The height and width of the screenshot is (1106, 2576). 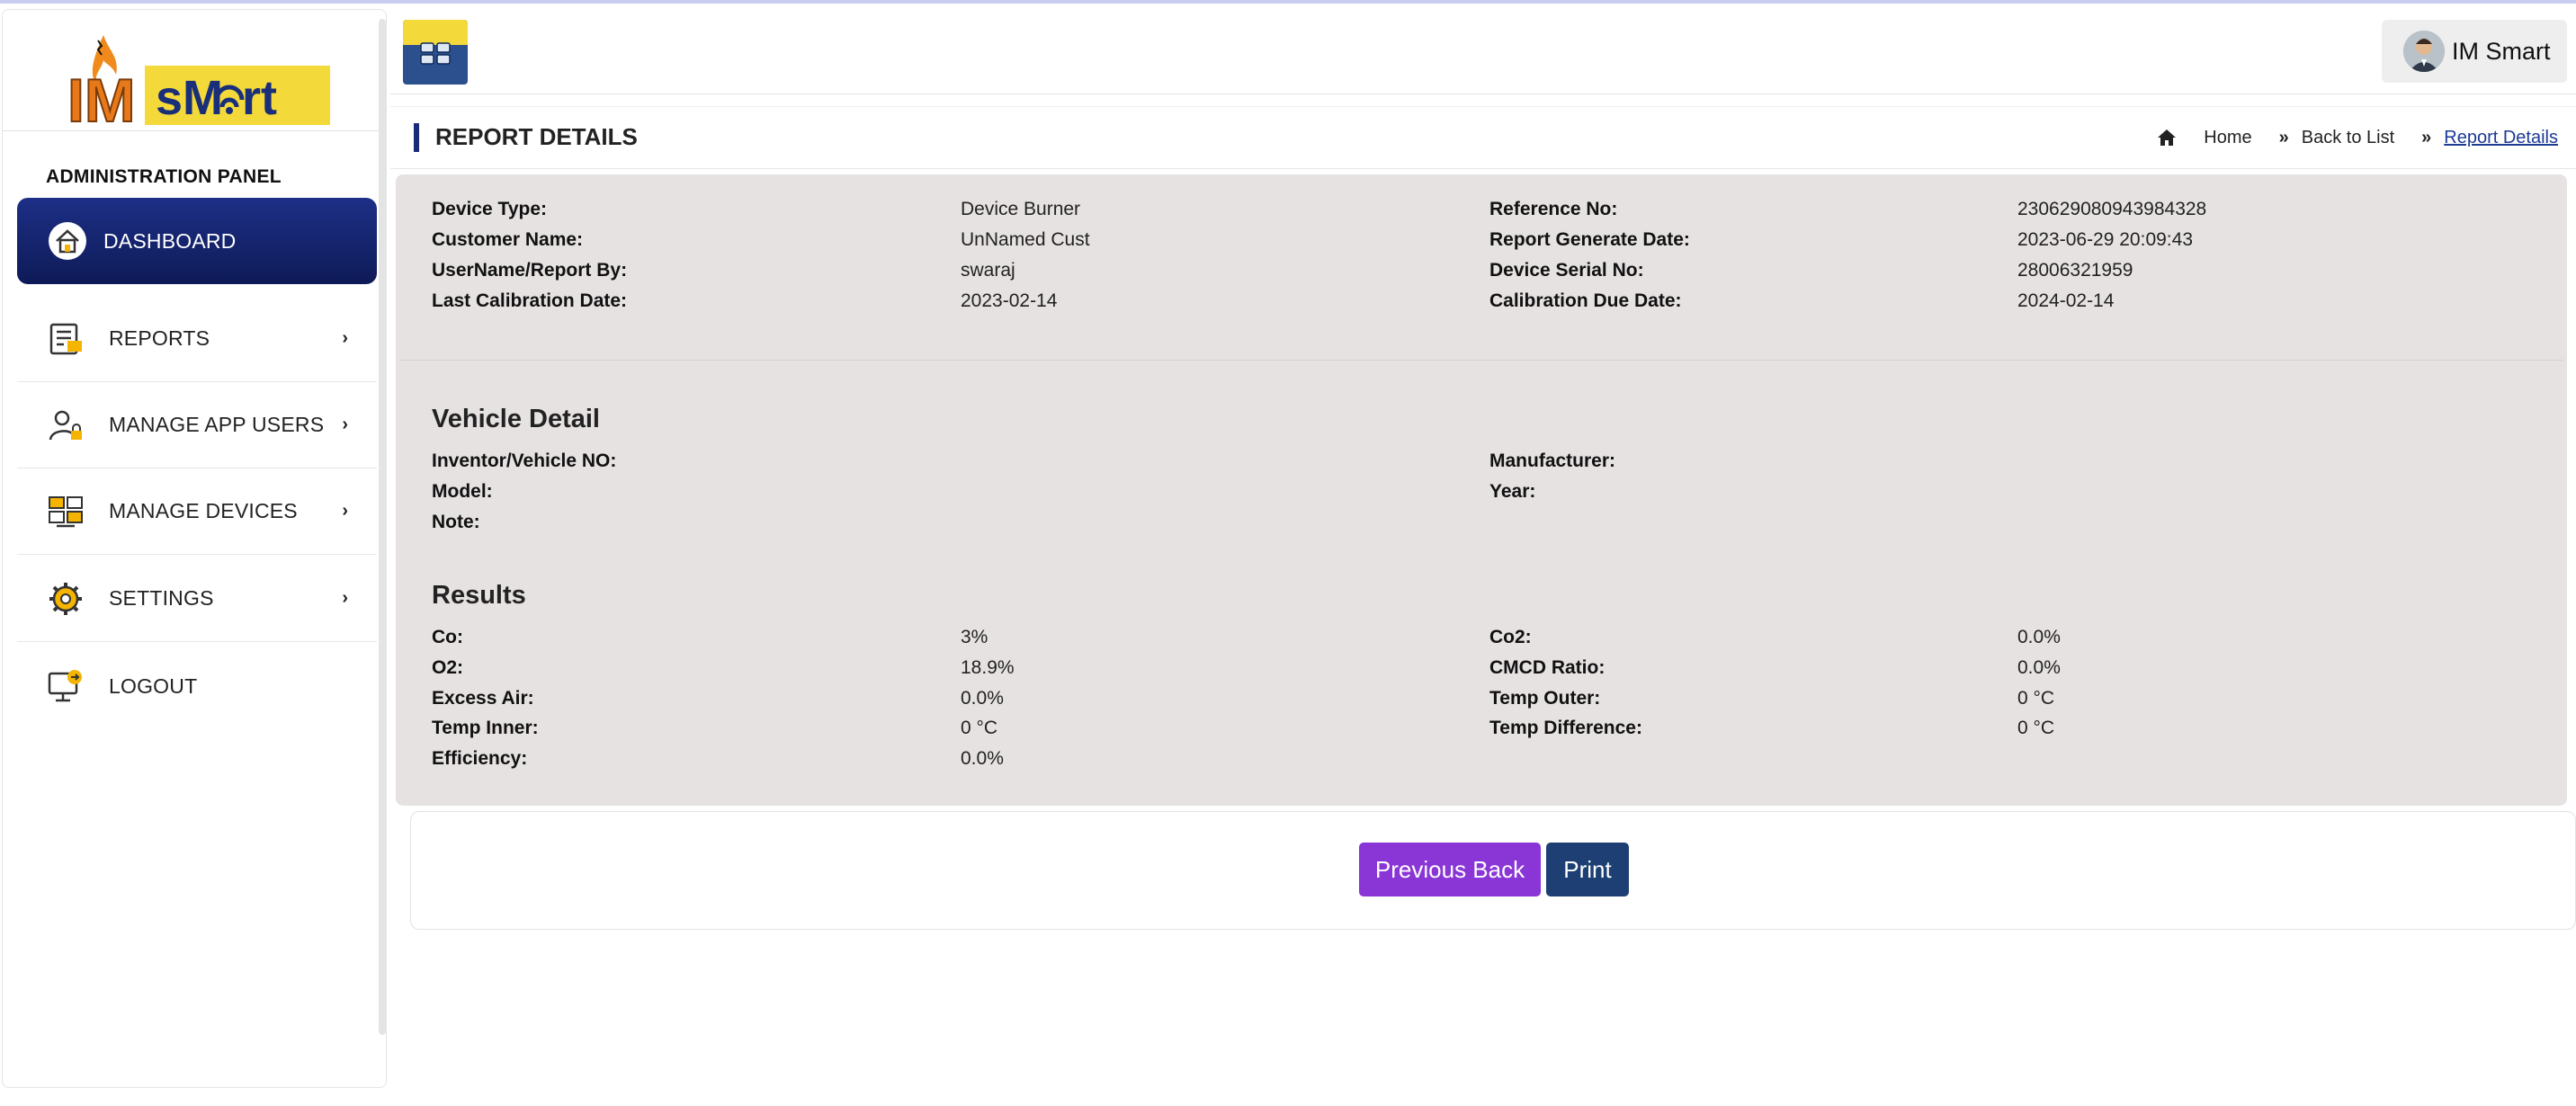 I want to click on customer-name-label: Customer Name:, so click(x=508, y=239).